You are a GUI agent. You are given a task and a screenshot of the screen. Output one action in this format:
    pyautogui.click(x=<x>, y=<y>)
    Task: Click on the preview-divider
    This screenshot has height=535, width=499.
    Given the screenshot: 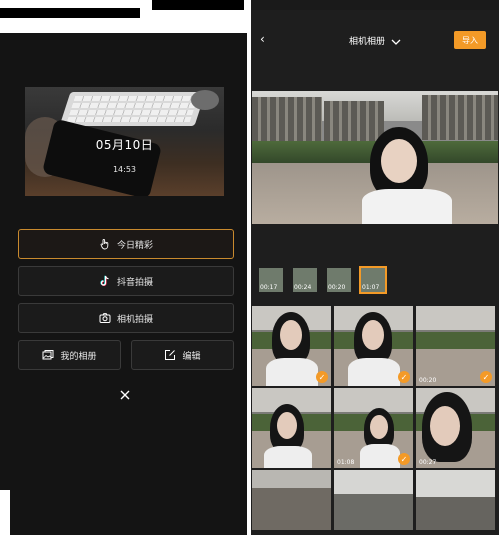 What is the action you would take?
    pyautogui.click(x=375, y=244)
    